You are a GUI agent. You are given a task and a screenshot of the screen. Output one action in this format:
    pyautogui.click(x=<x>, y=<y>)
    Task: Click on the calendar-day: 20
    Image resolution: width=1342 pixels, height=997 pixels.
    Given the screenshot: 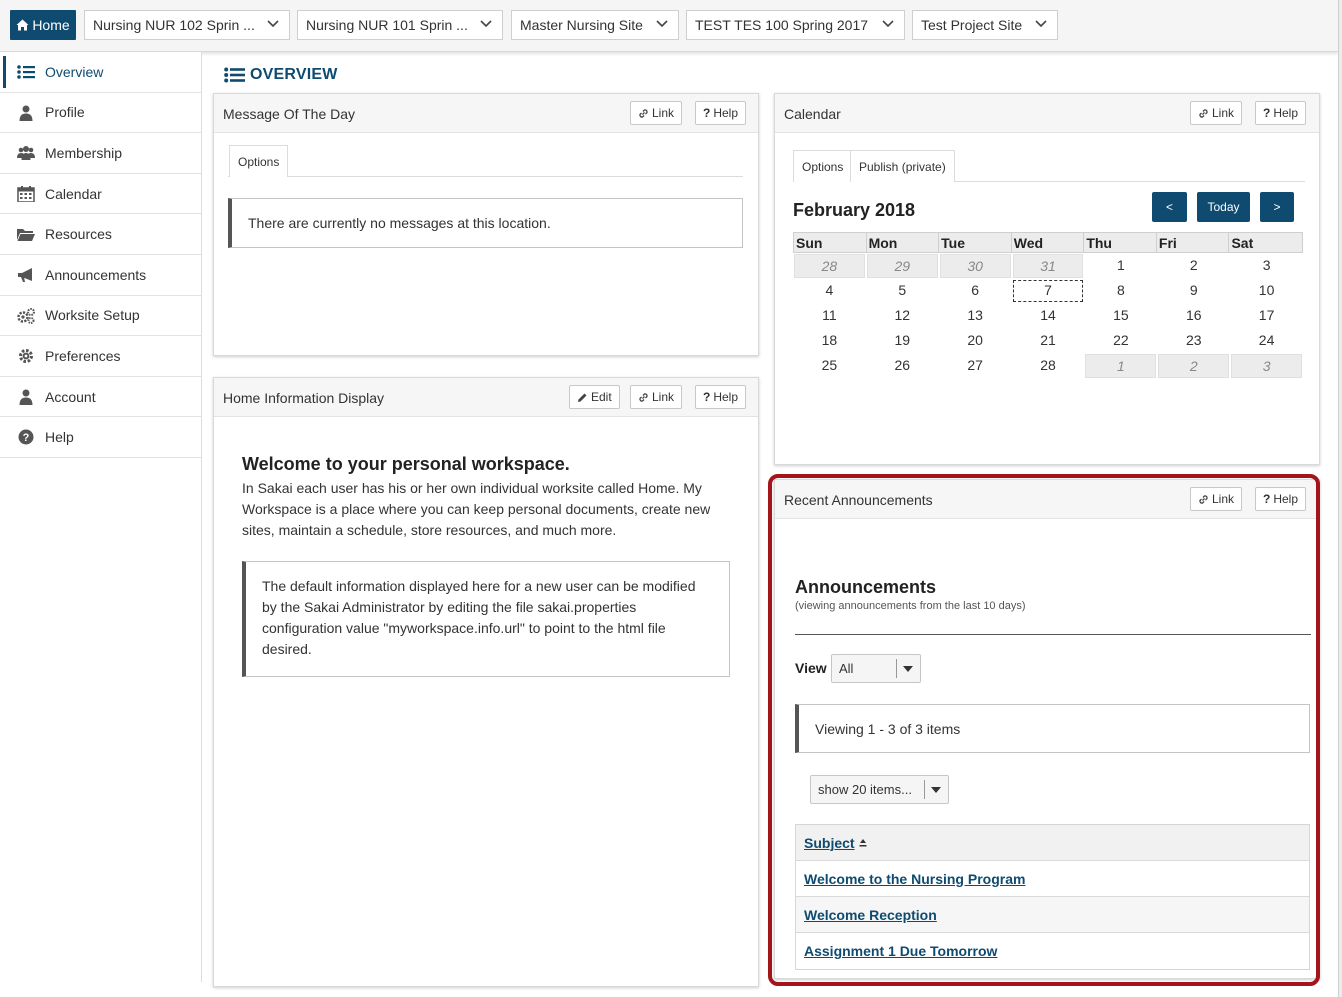 What is the action you would take?
    pyautogui.click(x=975, y=341)
    